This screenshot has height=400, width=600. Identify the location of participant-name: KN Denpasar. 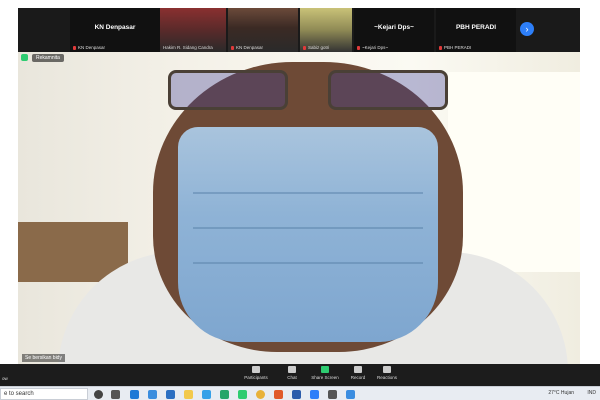
(115, 27).